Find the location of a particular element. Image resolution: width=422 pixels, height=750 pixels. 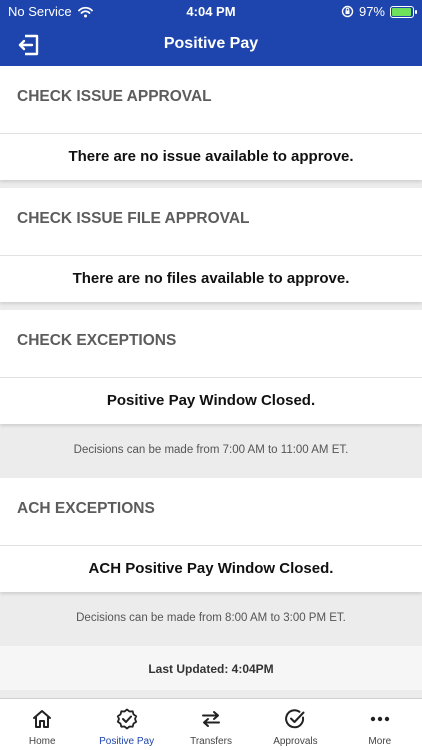

tab-more: More is located at coordinates (380, 724).